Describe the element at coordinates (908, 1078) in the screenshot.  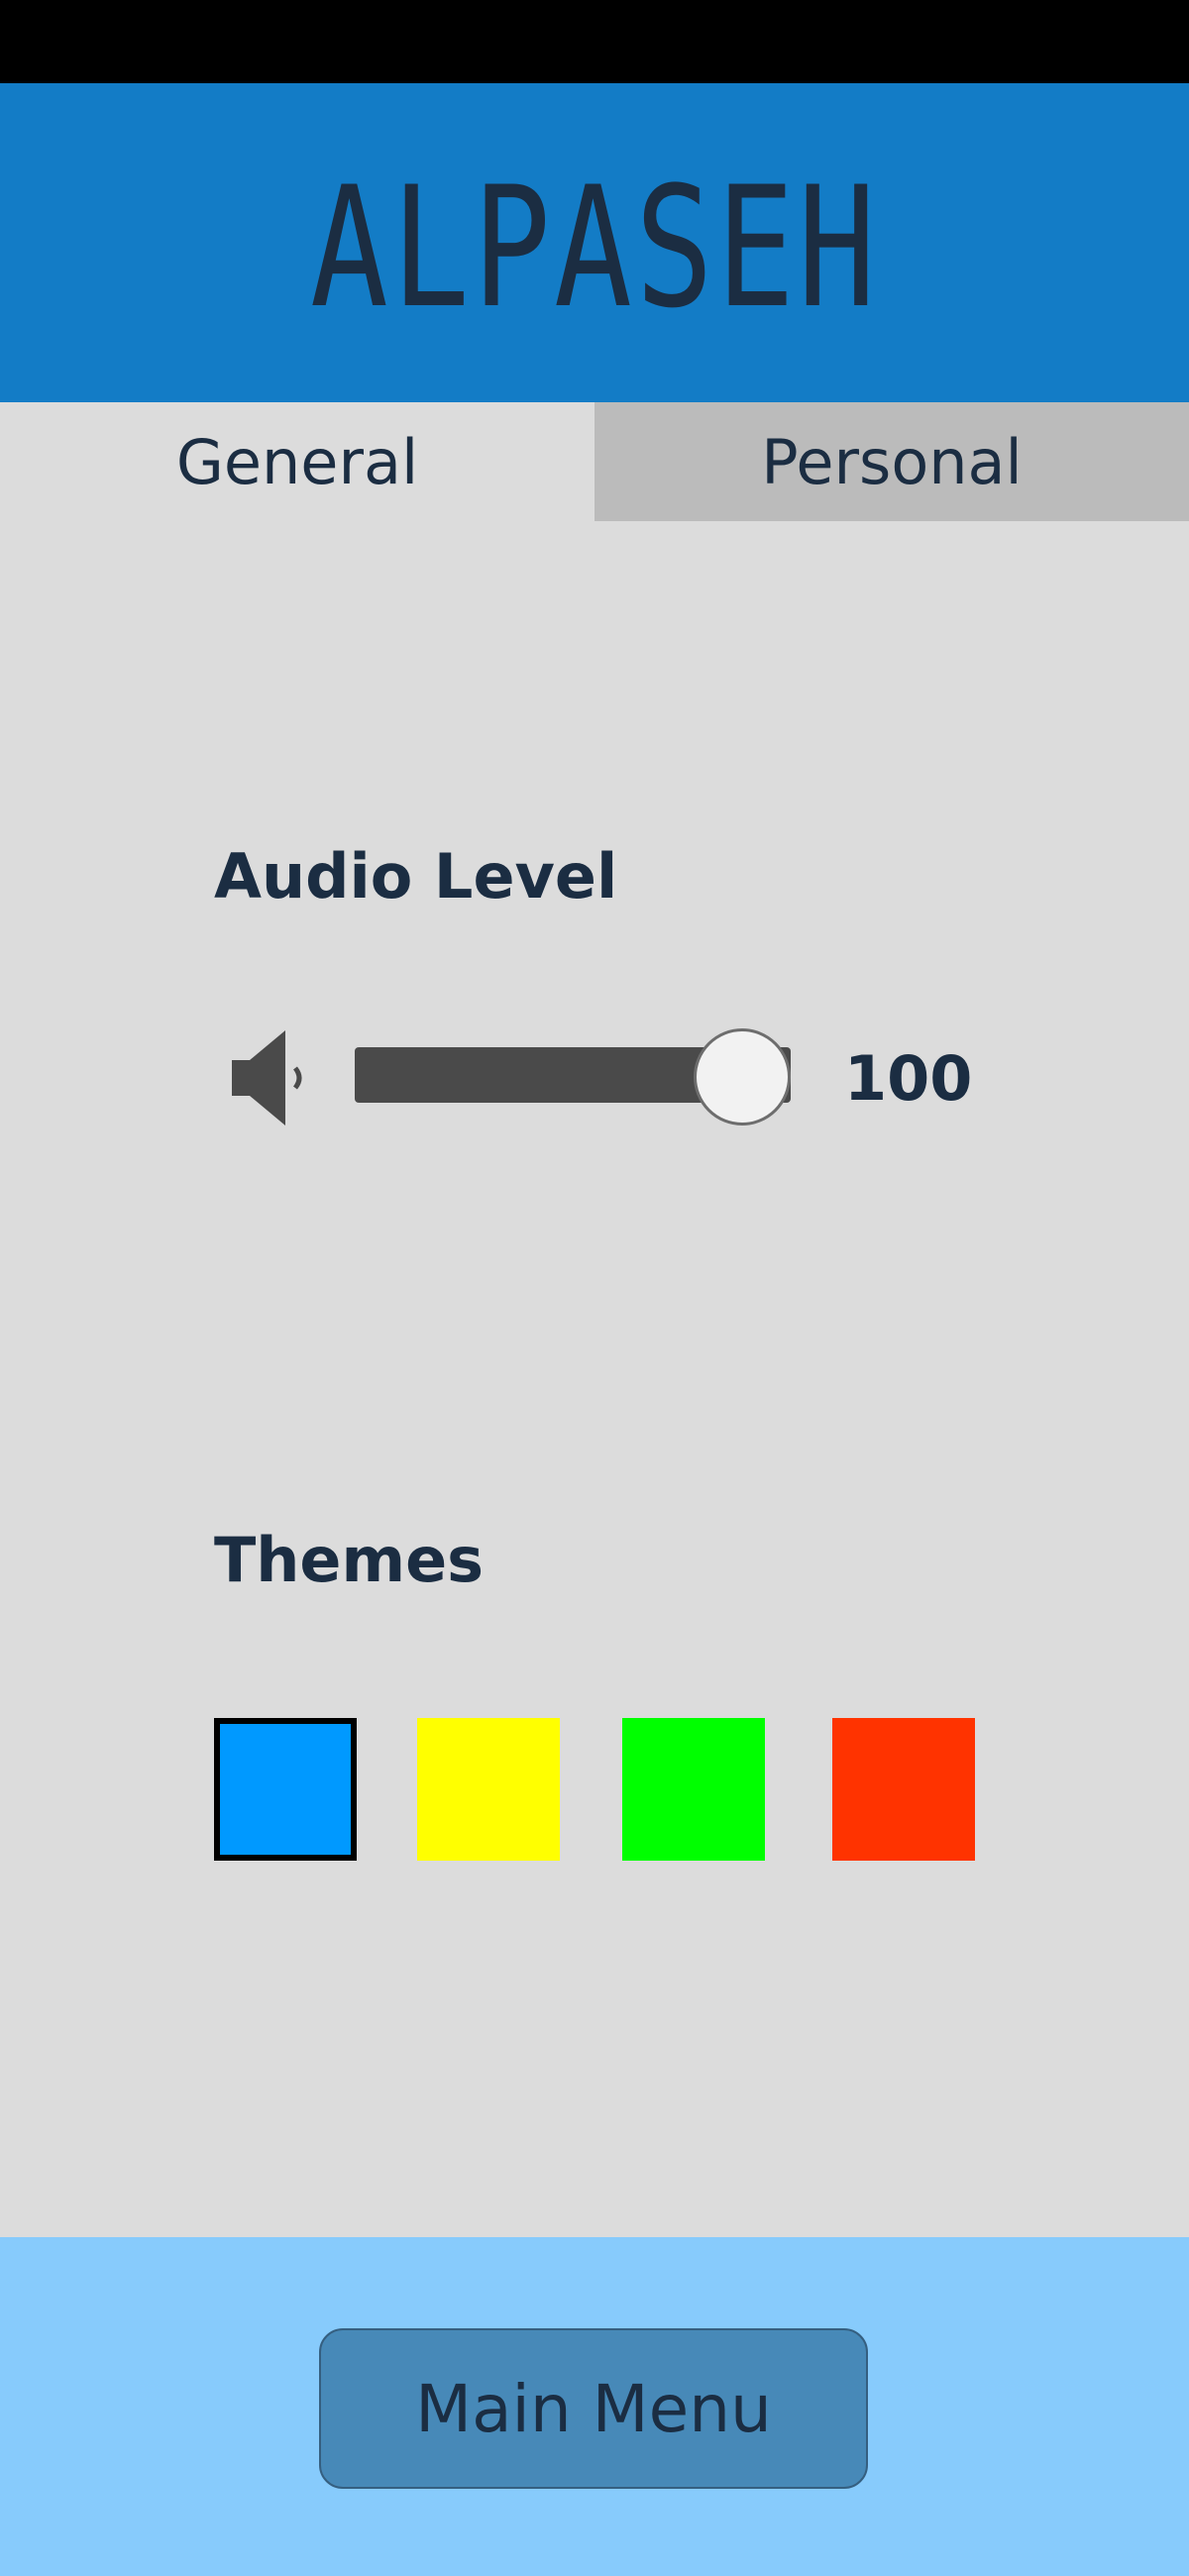
I see `audio-level-value: 100` at that location.